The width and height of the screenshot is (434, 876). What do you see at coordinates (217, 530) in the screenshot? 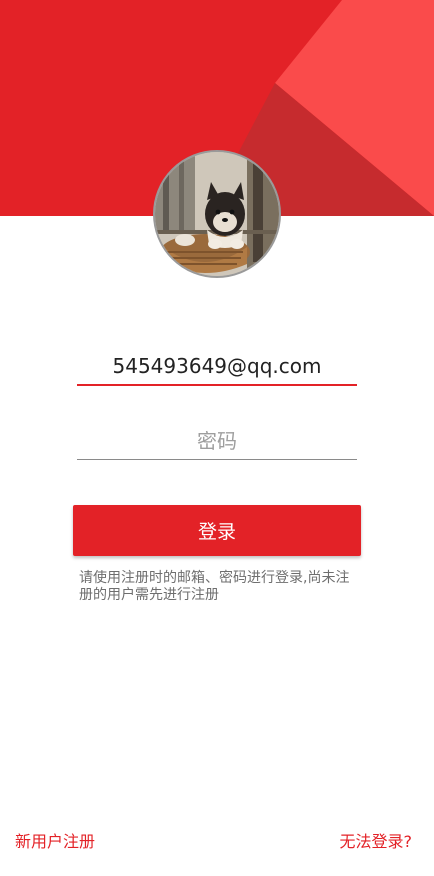
I see `login-button: 登录` at bounding box center [217, 530].